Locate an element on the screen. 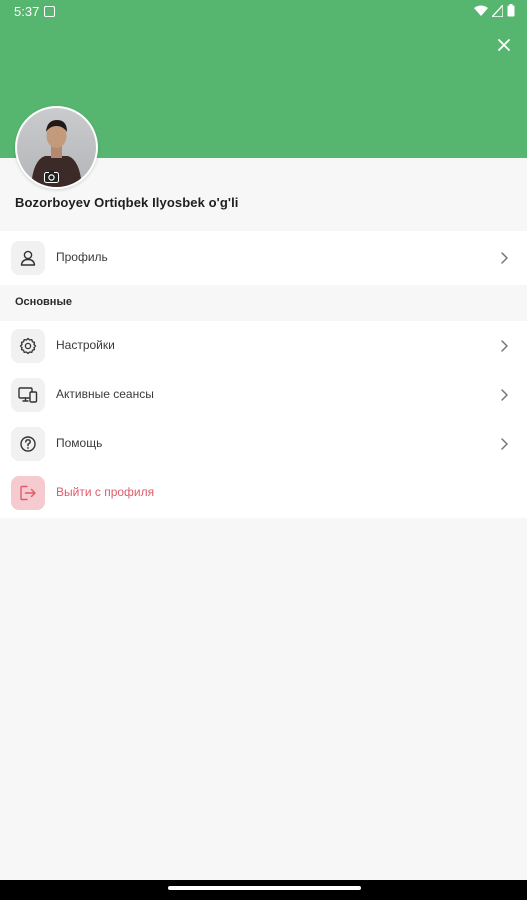  devices-icon is located at coordinates (28, 395).